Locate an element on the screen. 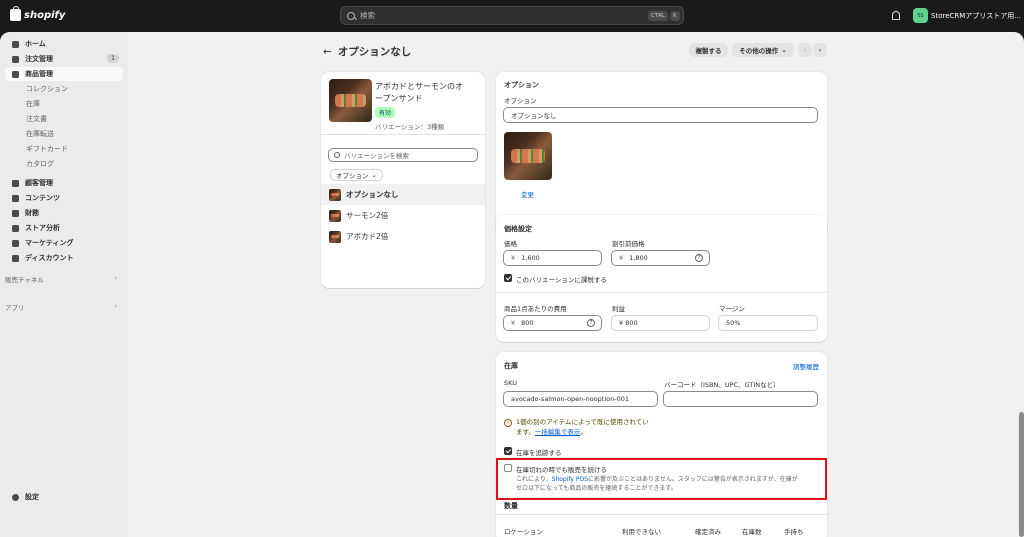 The image size is (1024, 537). profit-field: ¥ 800 is located at coordinates (660, 323).